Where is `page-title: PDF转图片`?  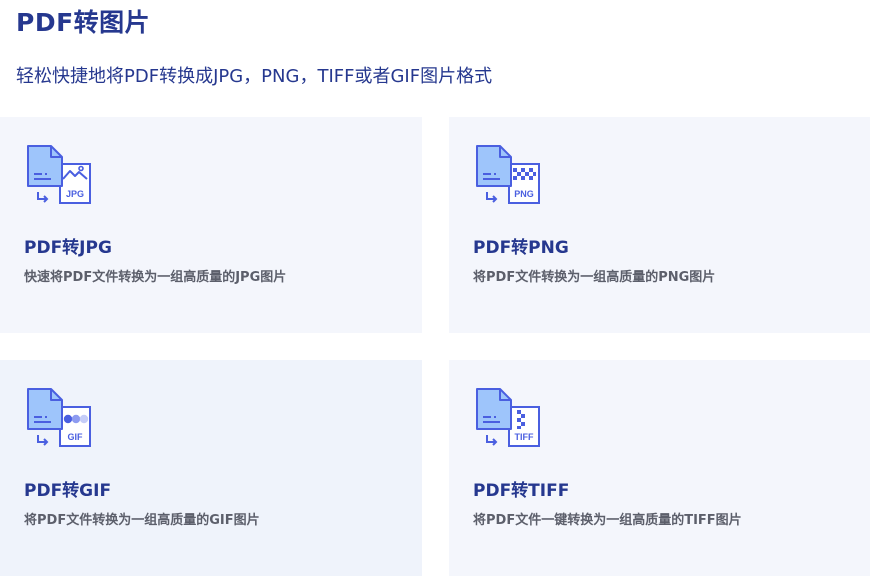
page-title: PDF转图片 is located at coordinates (83, 22).